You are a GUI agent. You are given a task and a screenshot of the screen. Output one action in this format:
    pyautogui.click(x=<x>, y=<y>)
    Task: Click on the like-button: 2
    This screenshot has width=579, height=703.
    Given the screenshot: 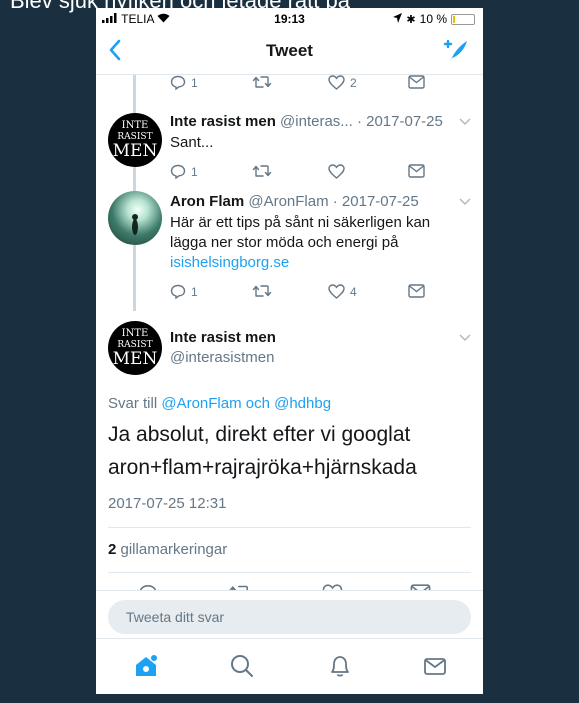 What is the action you would take?
    pyautogui.click(x=342, y=82)
    